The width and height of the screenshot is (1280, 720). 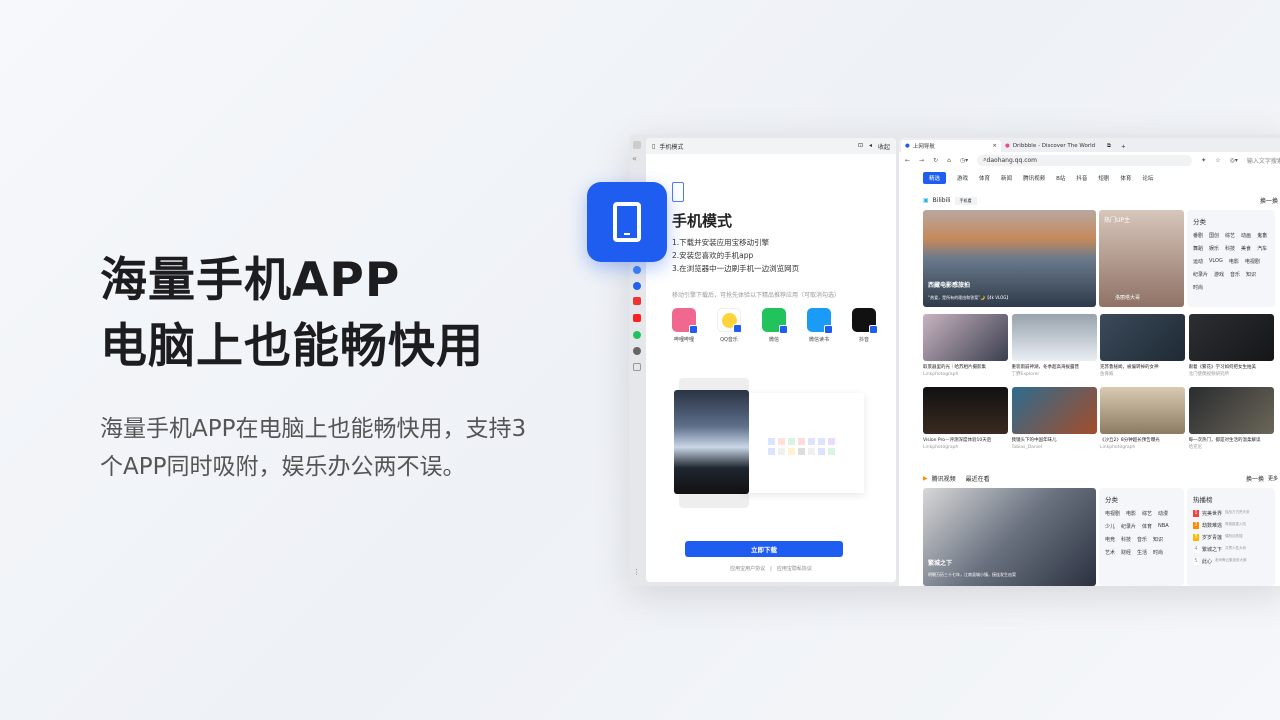 What do you see at coordinates (964, 160) in the screenshot?
I see `history-icon: ◷▾` at bounding box center [964, 160].